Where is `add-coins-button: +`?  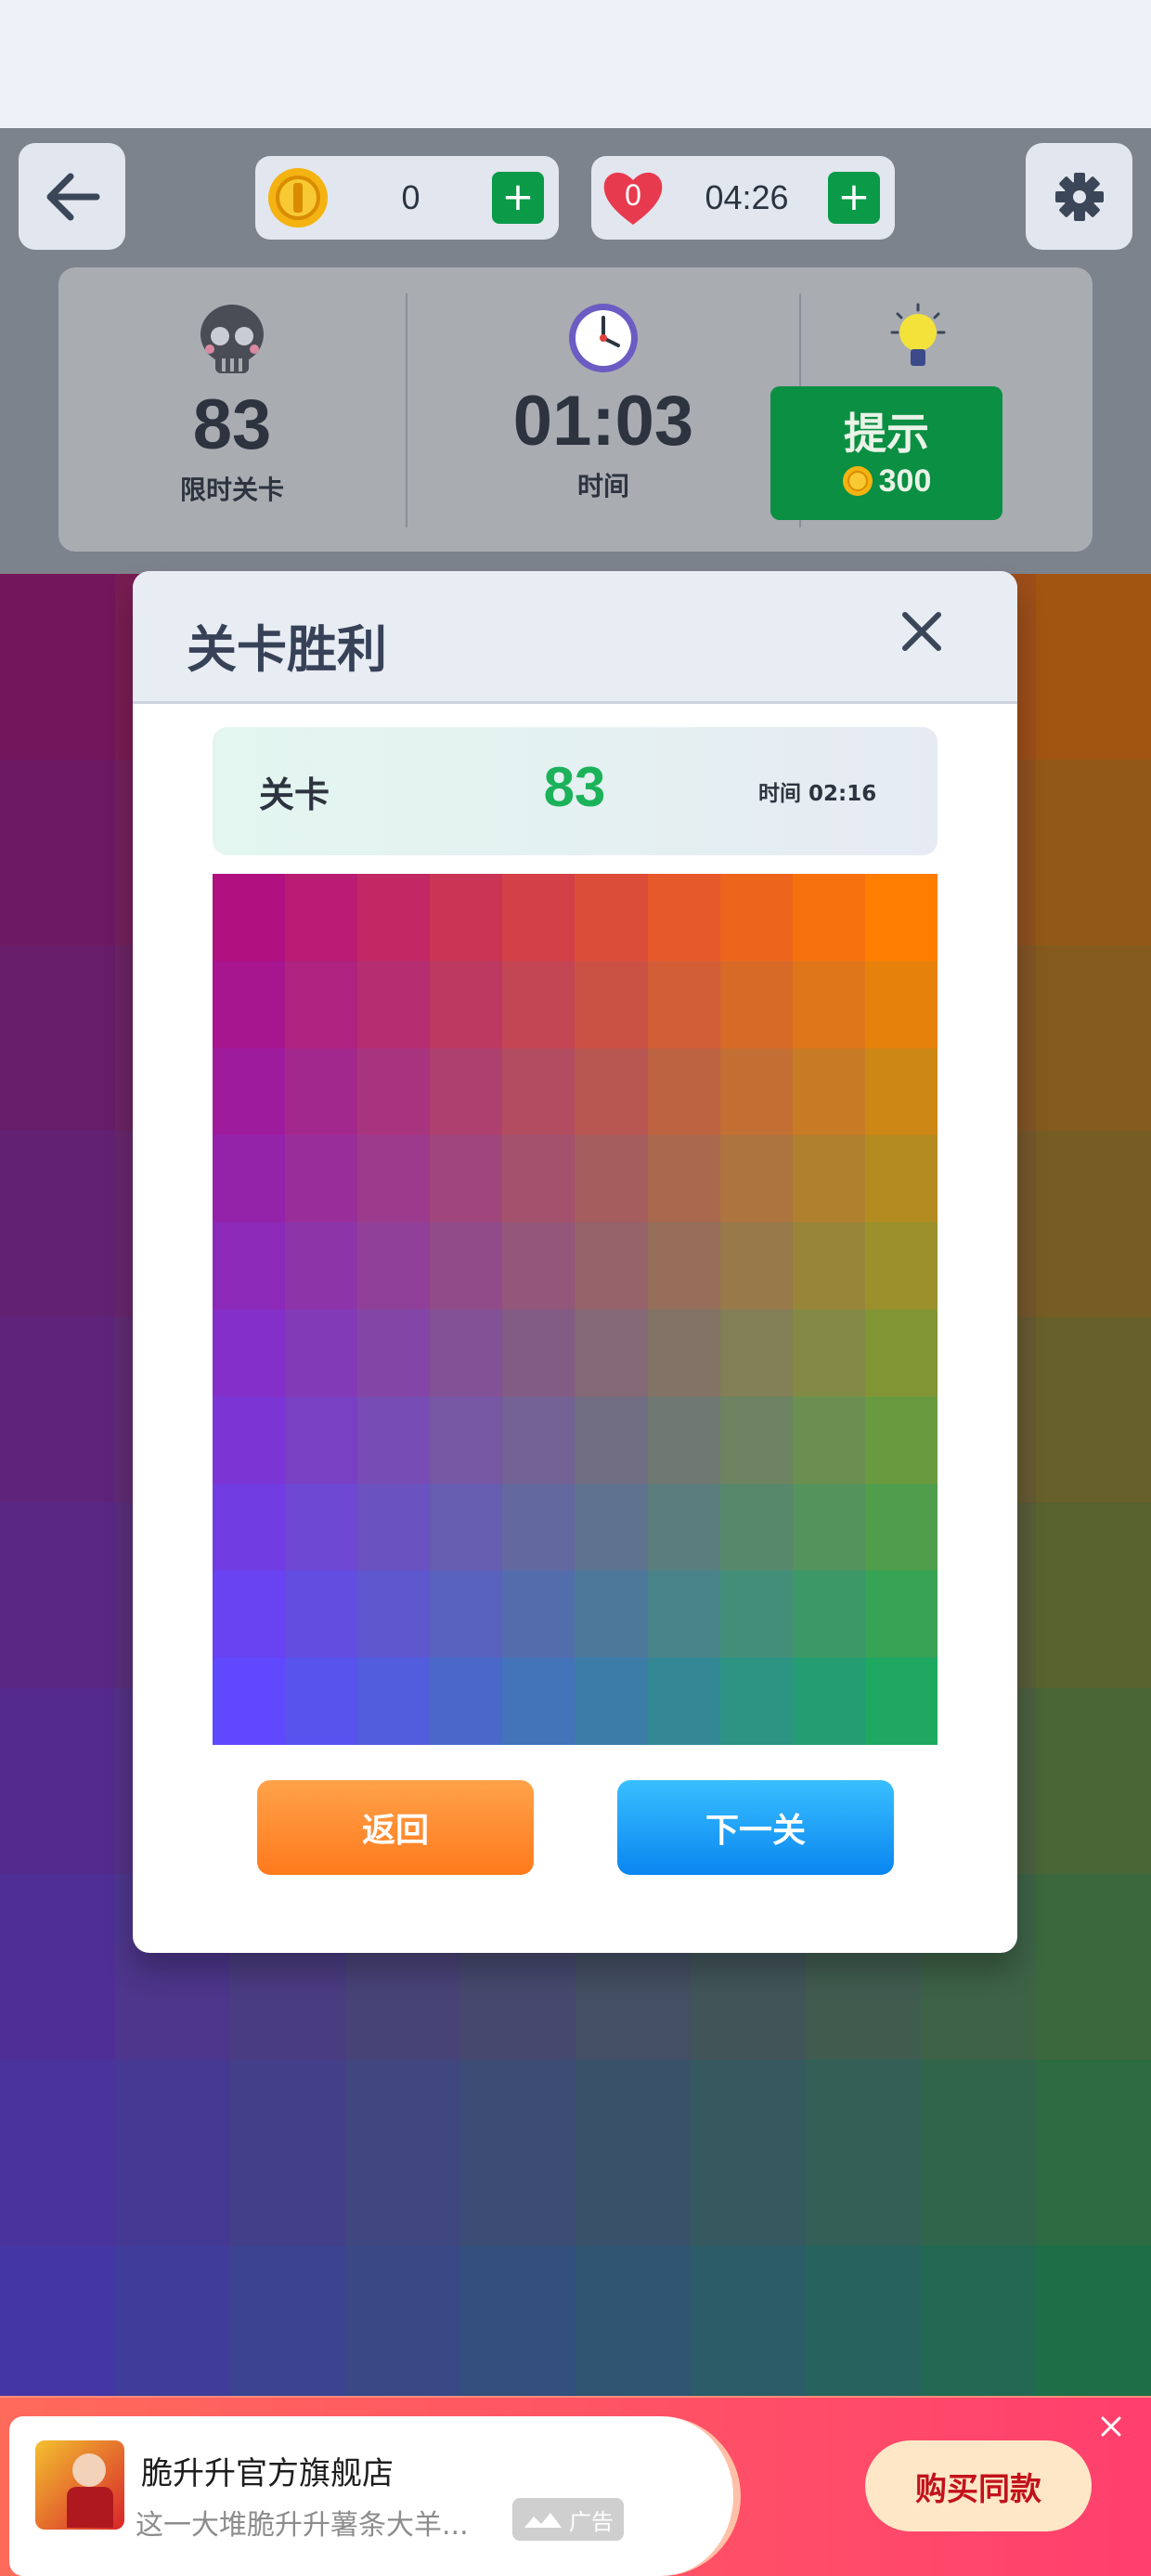
add-coins-button: + is located at coordinates (518, 198).